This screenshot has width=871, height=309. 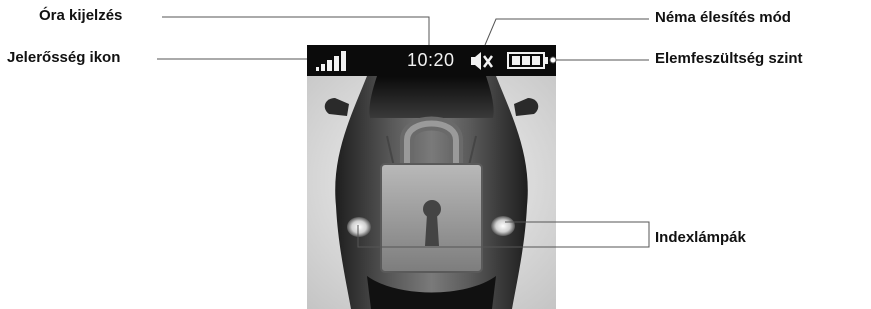 I want to click on clock-time: 10:20, so click(x=431, y=60).